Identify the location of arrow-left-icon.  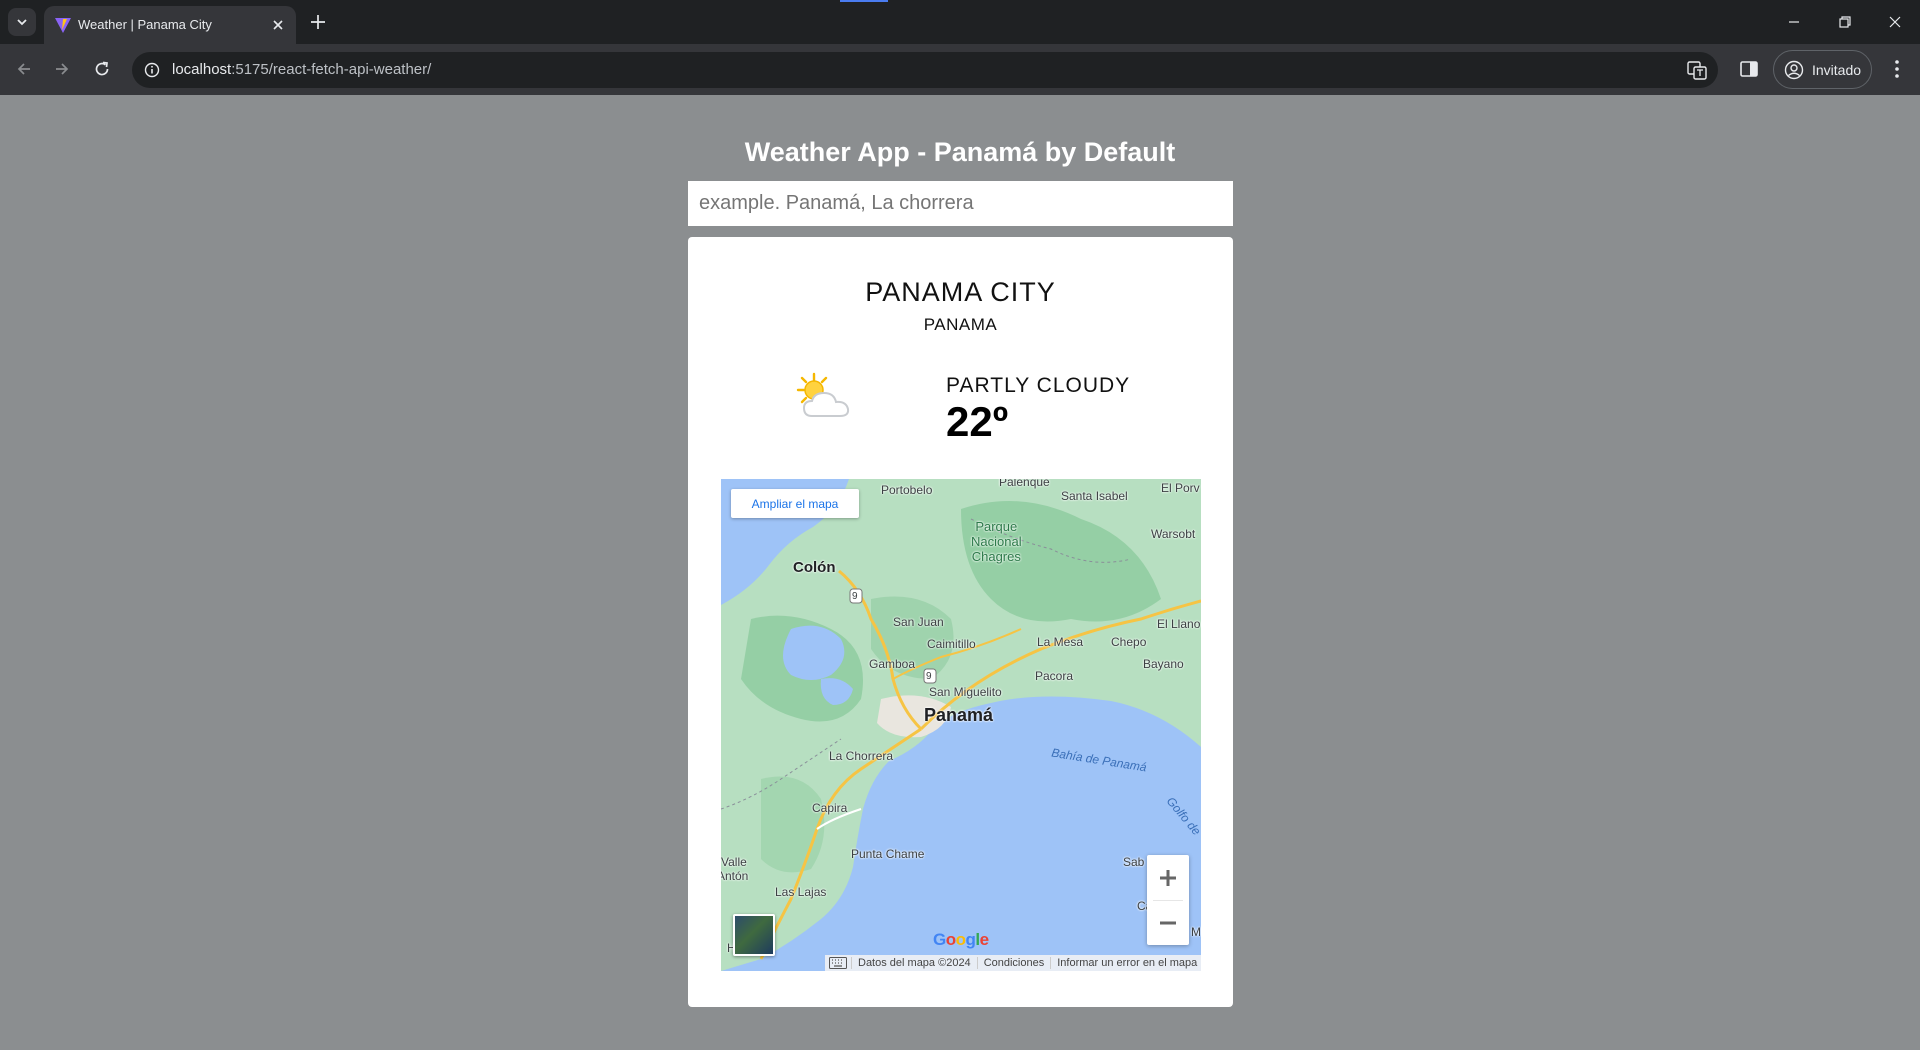
(23, 69).